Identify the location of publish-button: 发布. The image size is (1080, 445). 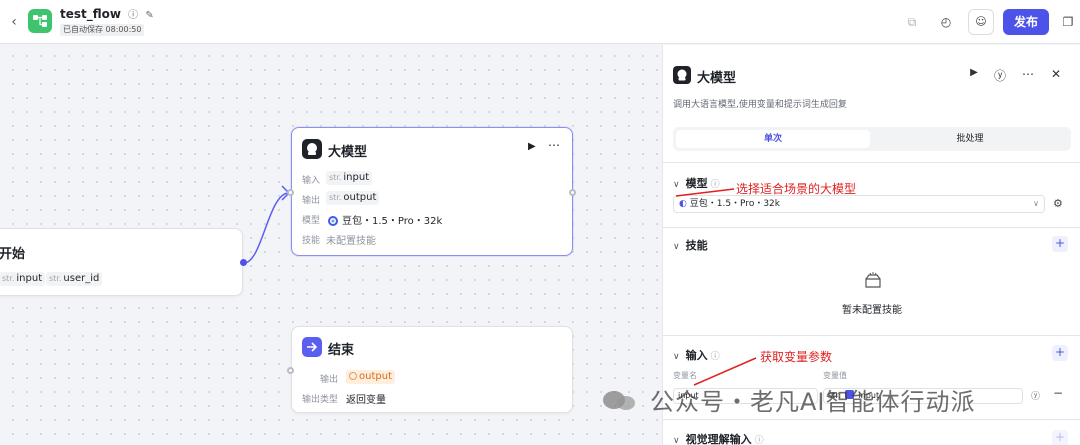
(1026, 22).